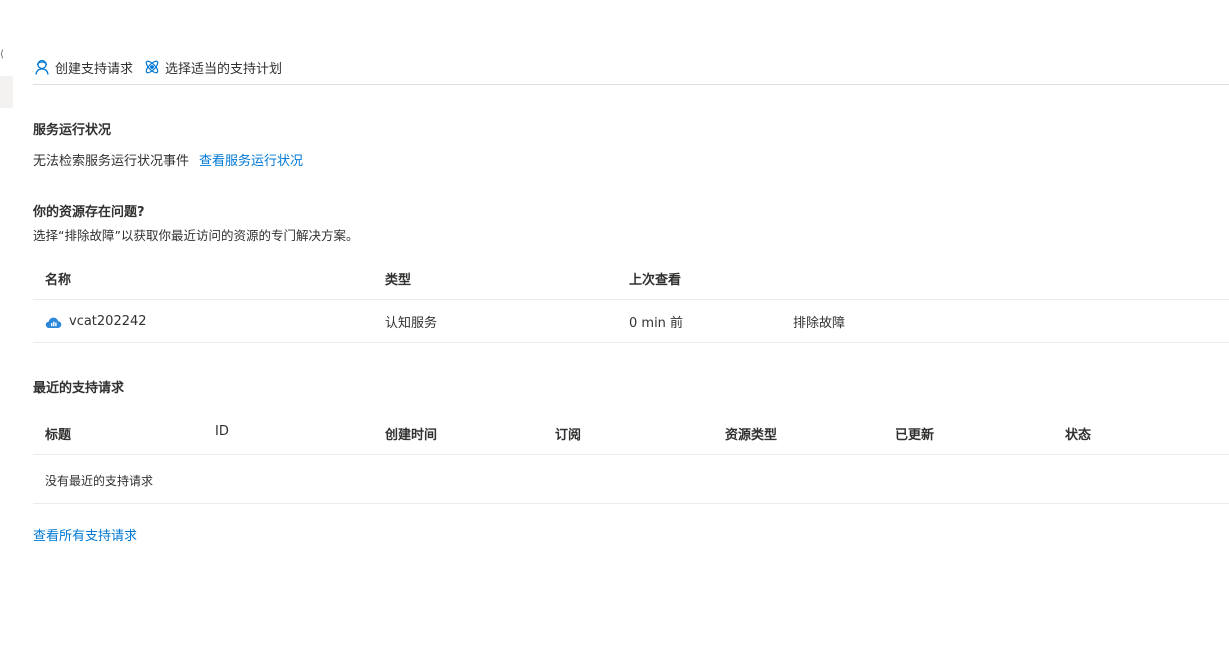  What do you see at coordinates (72, 130) in the screenshot?
I see `service-health-title: 服务运行状况` at bounding box center [72, 130].